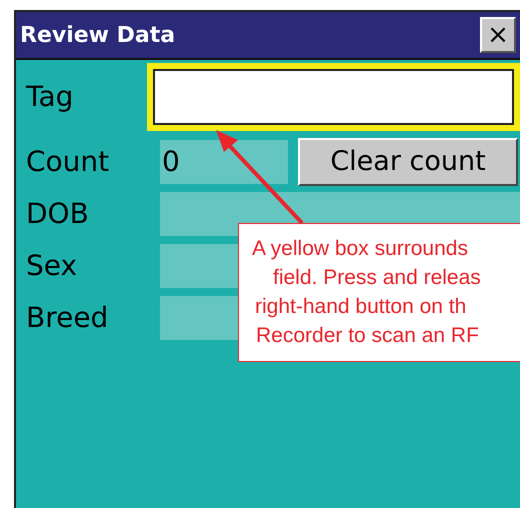  What do you see at coordinates (333, 97) in the screenshot?
I see `tag-field` at bounding box center [333, 97].